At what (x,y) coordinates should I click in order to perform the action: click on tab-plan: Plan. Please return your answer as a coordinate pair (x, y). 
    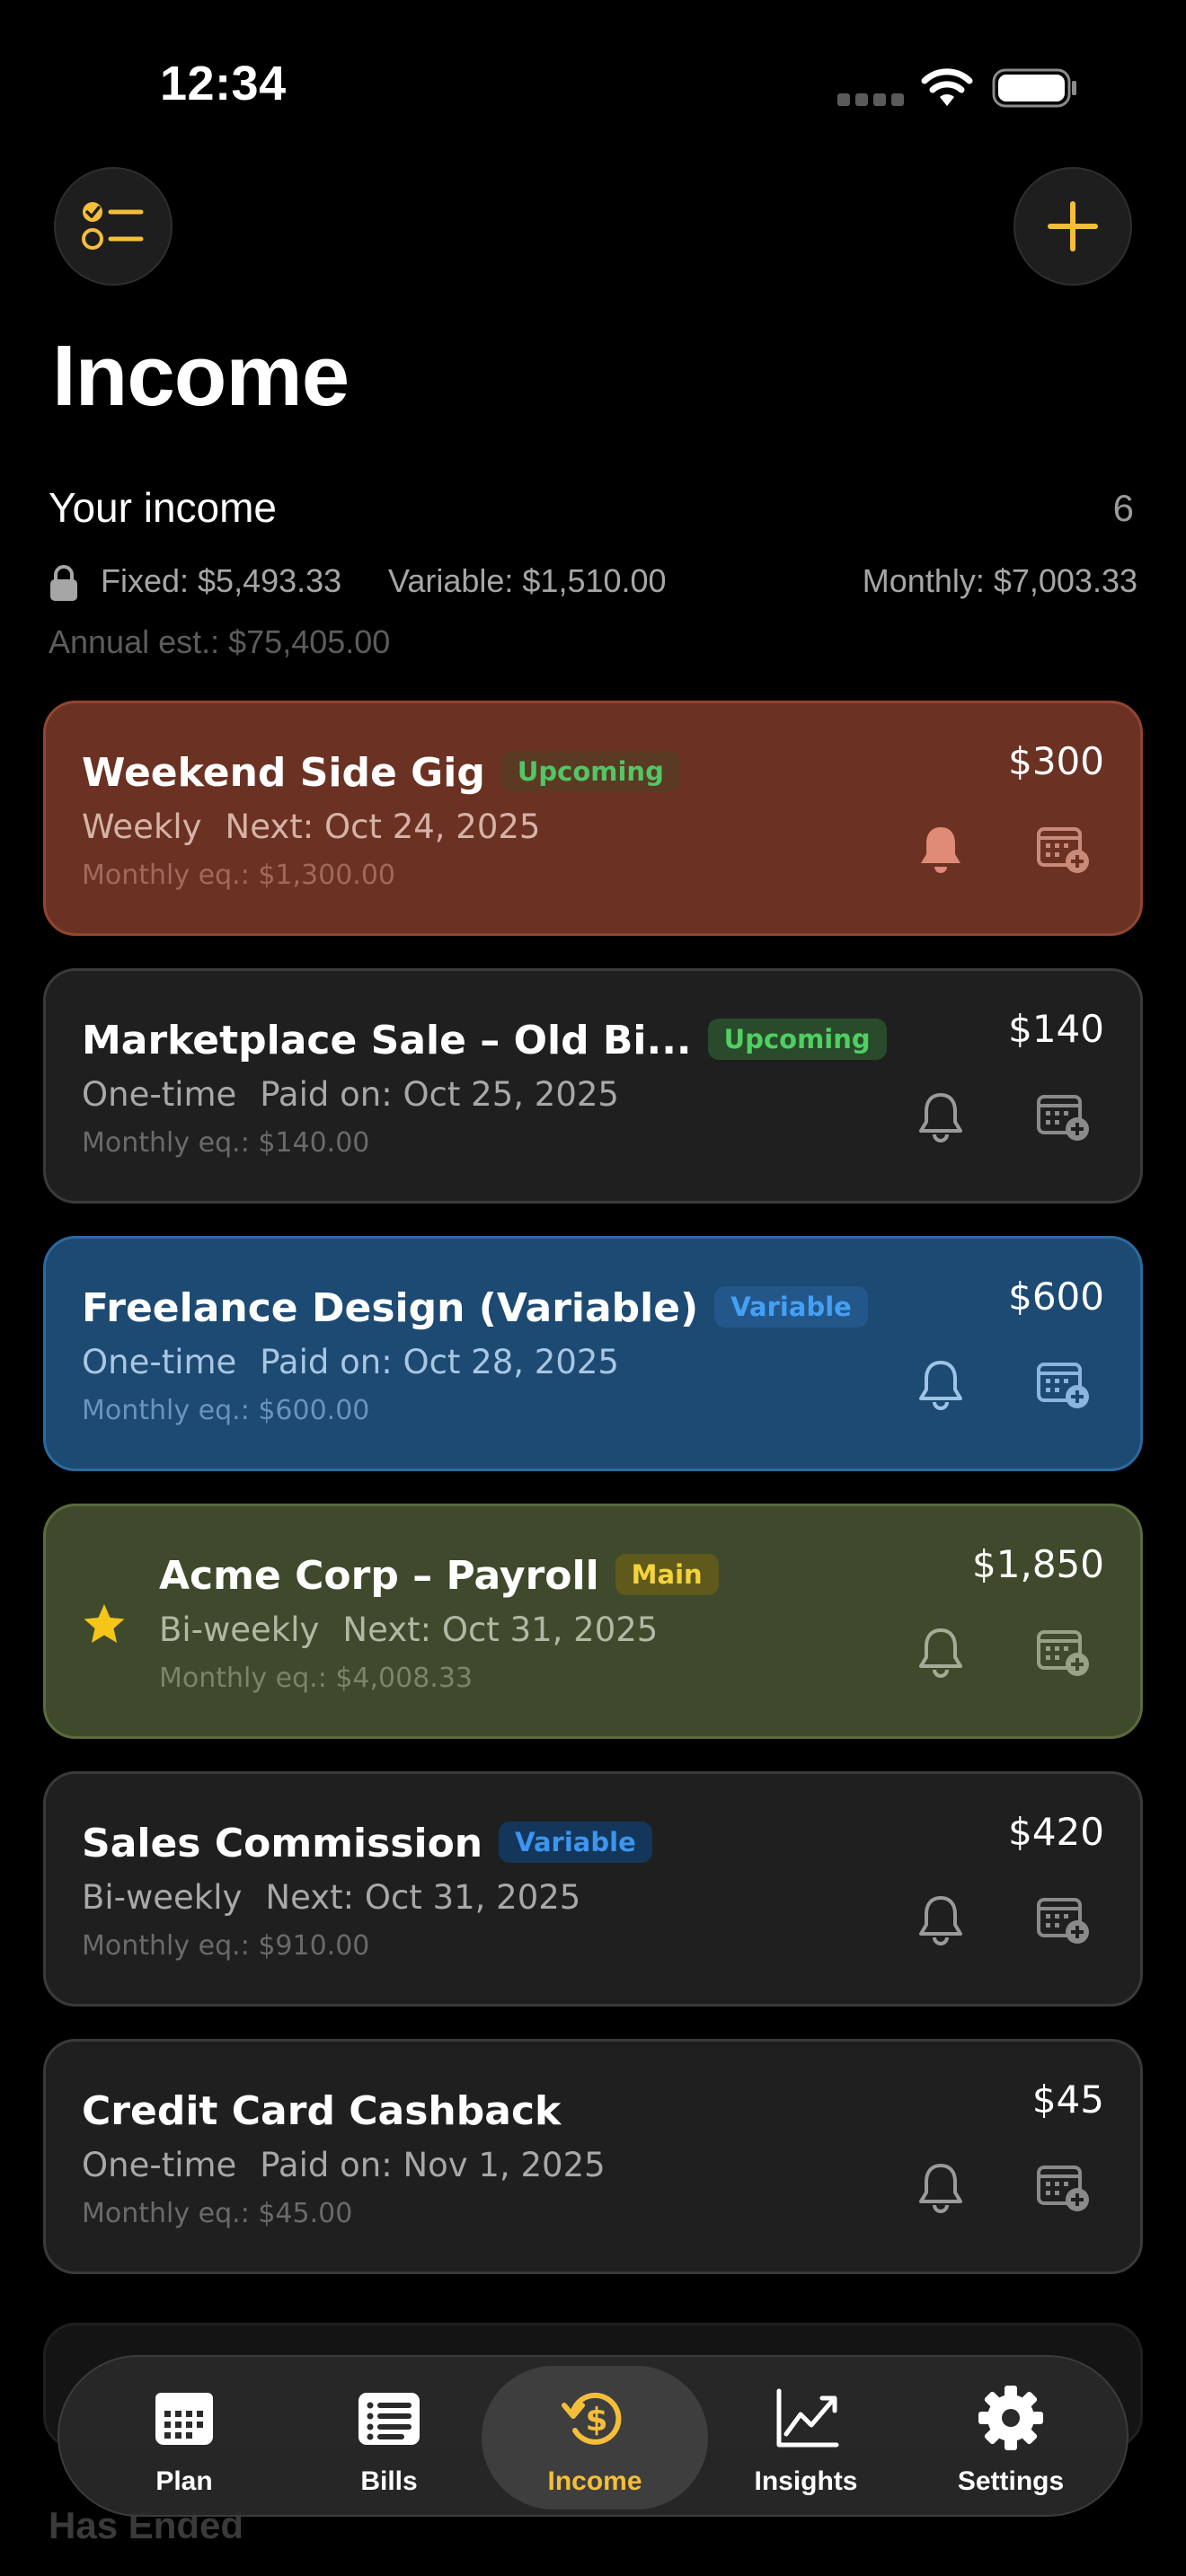
    Looking at the image, I should click on (184, 2438).